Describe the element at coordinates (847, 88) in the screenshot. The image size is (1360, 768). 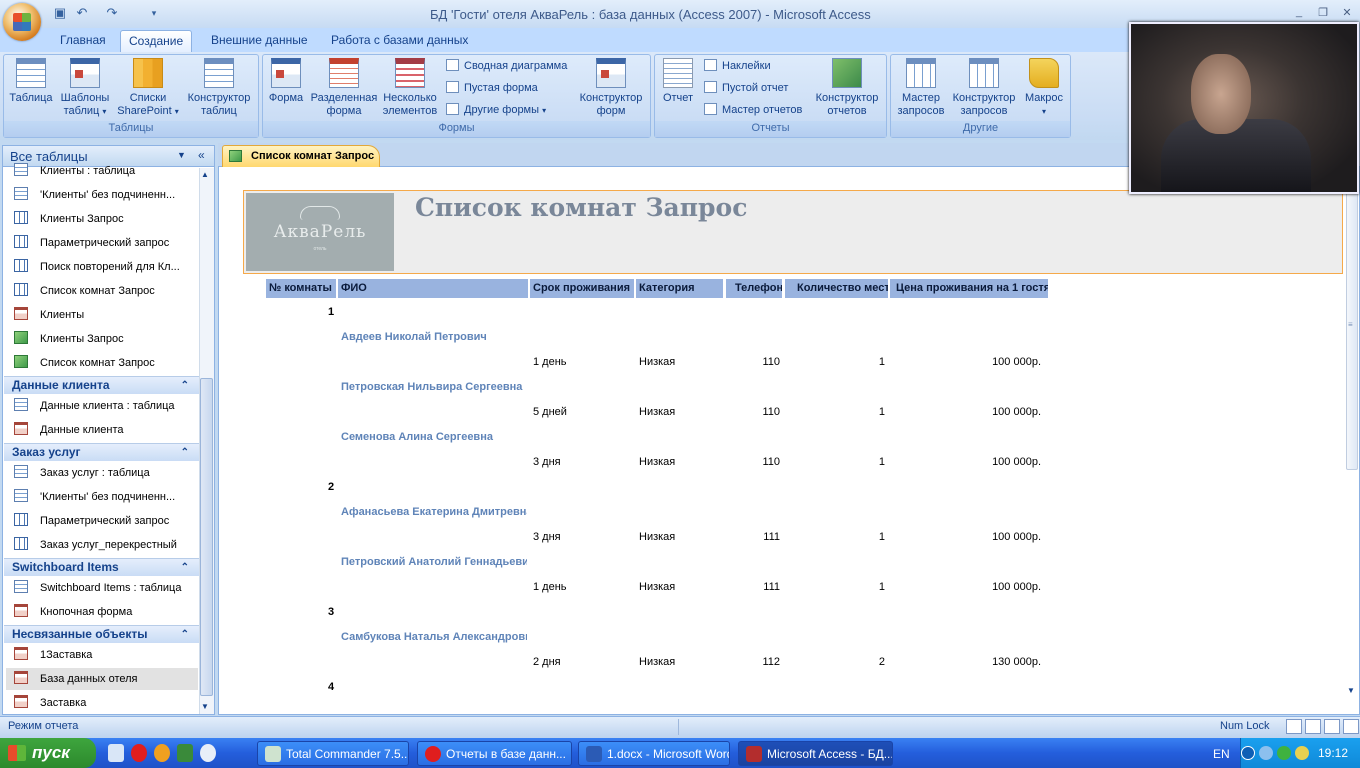
I see `report-designer-button: Конструктор отчетов` at that location.